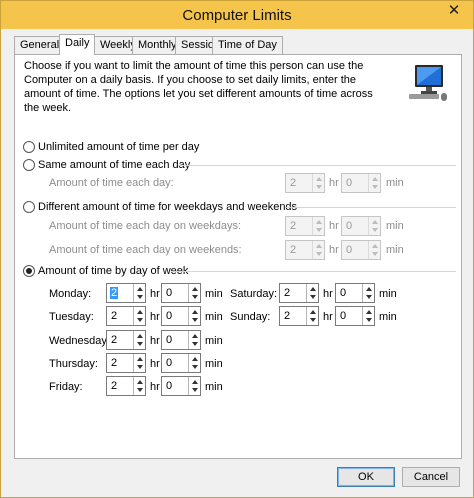  Describe the element at coordinates (114, 386) in the screenshot. I see `friday-hr-value: 2` at that location.